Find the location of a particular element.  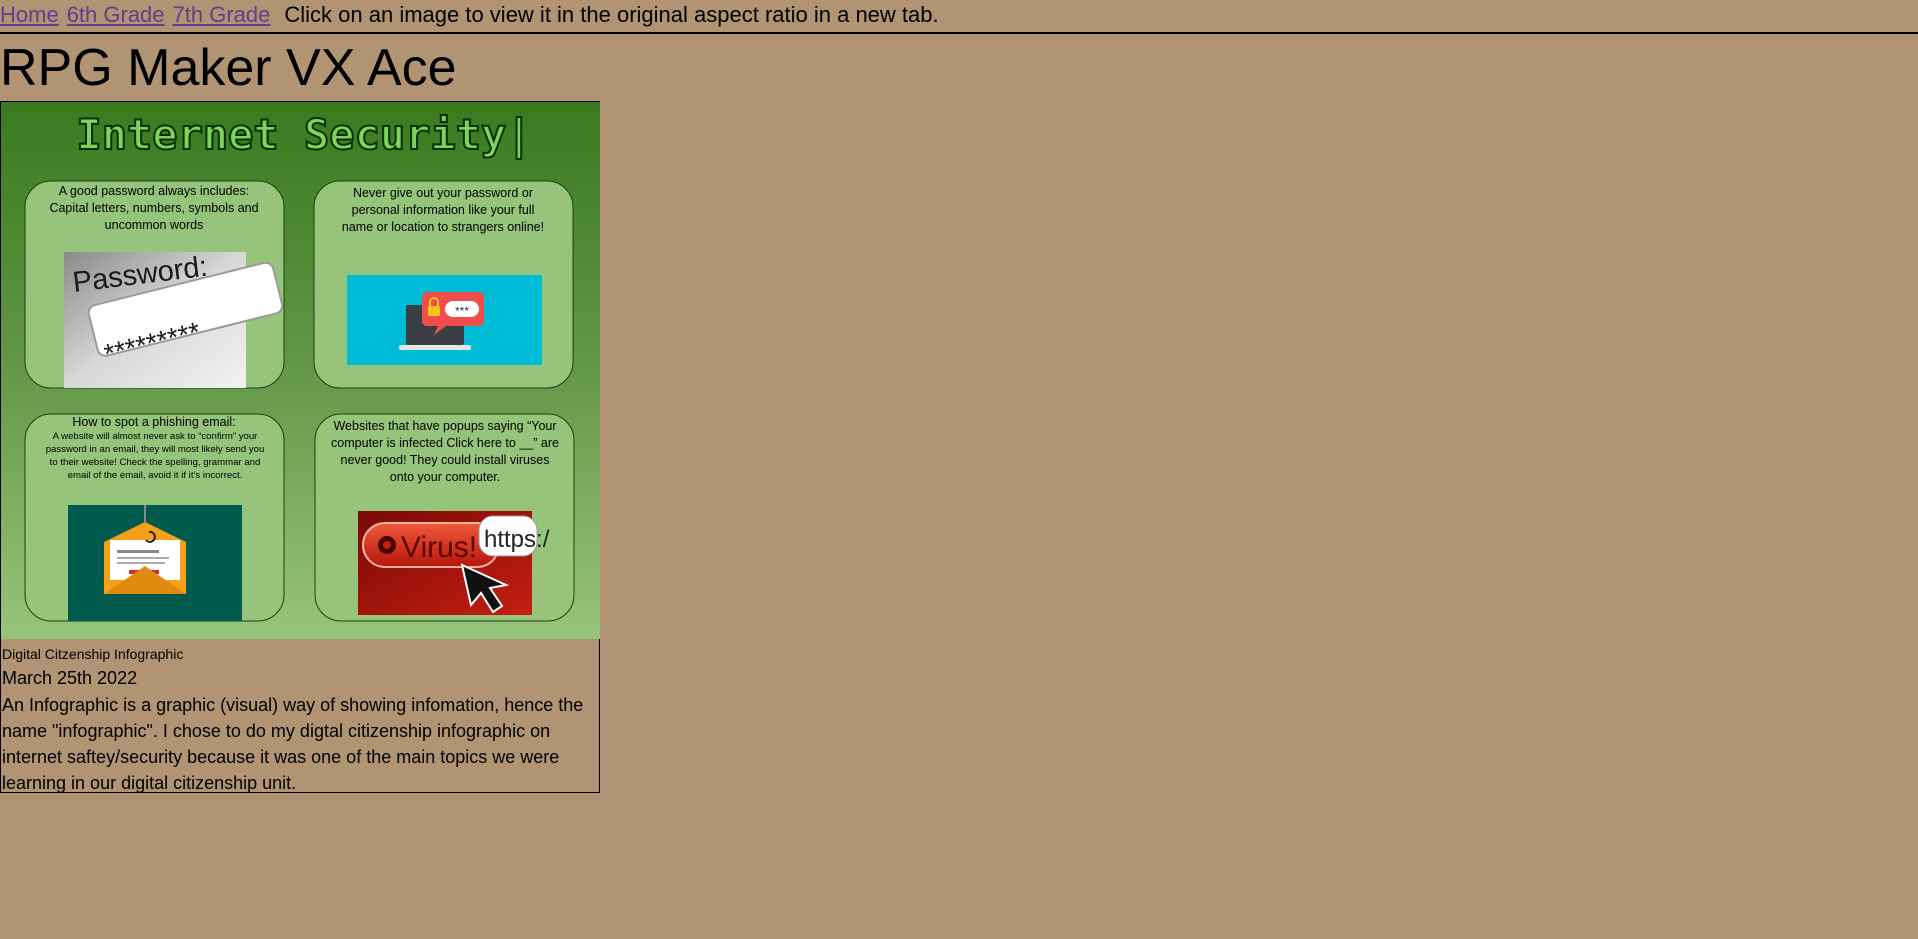

laptop-lock-icon: *** is located at coordinates (444, 320).